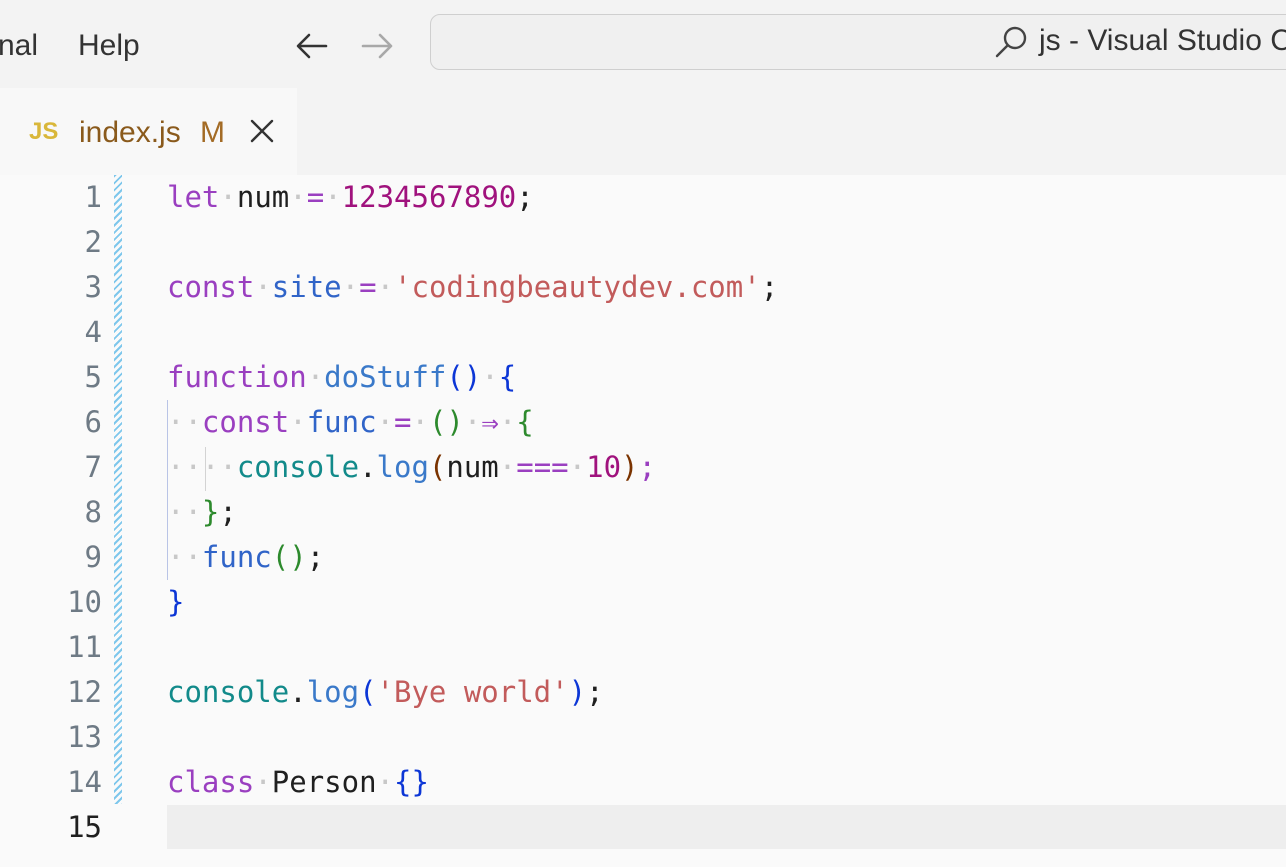 This screenshot has width=1286, height=867. What do you see at coordinates (51, 197) in the screenshot?
I see `line-number: 1` at bounding box center [51, 197].